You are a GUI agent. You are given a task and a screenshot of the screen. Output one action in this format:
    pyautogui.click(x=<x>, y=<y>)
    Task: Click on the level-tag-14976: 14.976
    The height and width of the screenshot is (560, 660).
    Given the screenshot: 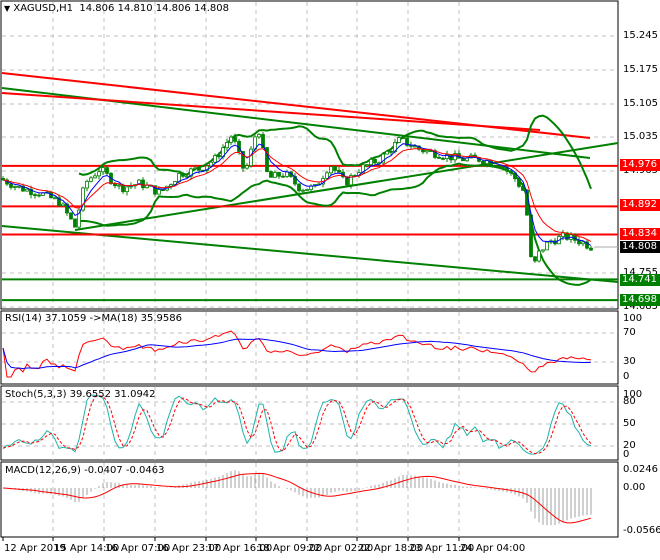 What is the action you would take?
    pyautogui.click(x=640, y=165)
    